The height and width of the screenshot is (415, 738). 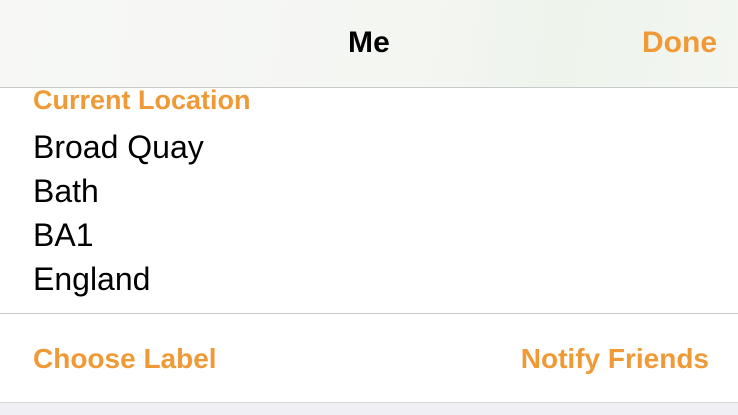 I want to click on address-line-street: Broad Quay, so click(x=118, y=147).